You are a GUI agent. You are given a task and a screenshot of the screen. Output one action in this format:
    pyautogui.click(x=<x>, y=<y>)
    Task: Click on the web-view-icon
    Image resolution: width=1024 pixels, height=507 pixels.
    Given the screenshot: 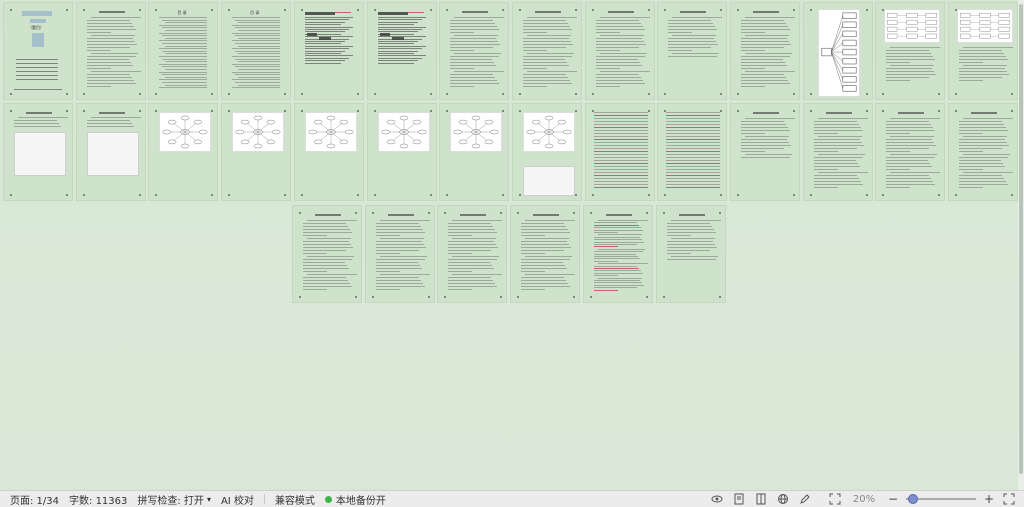 What is the action you would take?
    pyautogui.click(x=783, y=499)
    